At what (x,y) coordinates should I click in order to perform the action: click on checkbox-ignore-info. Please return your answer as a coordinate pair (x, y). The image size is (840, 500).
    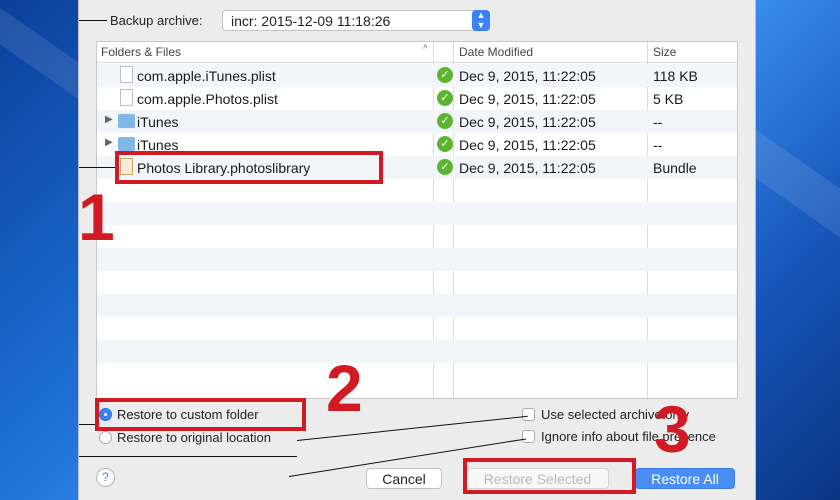
    Looking at the image, I should click on (528, 436).